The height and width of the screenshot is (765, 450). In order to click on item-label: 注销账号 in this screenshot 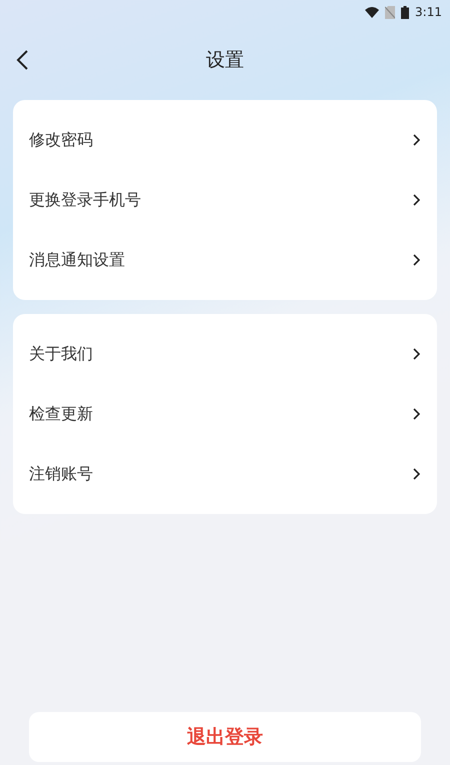, I will do `click(61, 474)`.